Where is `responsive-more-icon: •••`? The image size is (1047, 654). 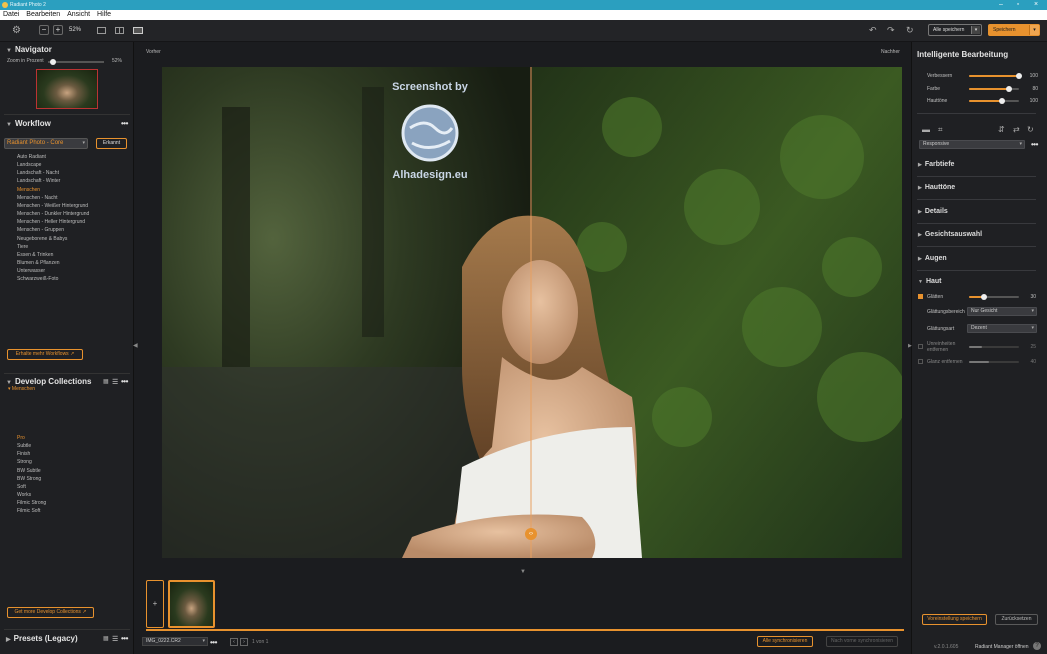
responsive-more-icon: ••• is located at coordinates (1034, 144).